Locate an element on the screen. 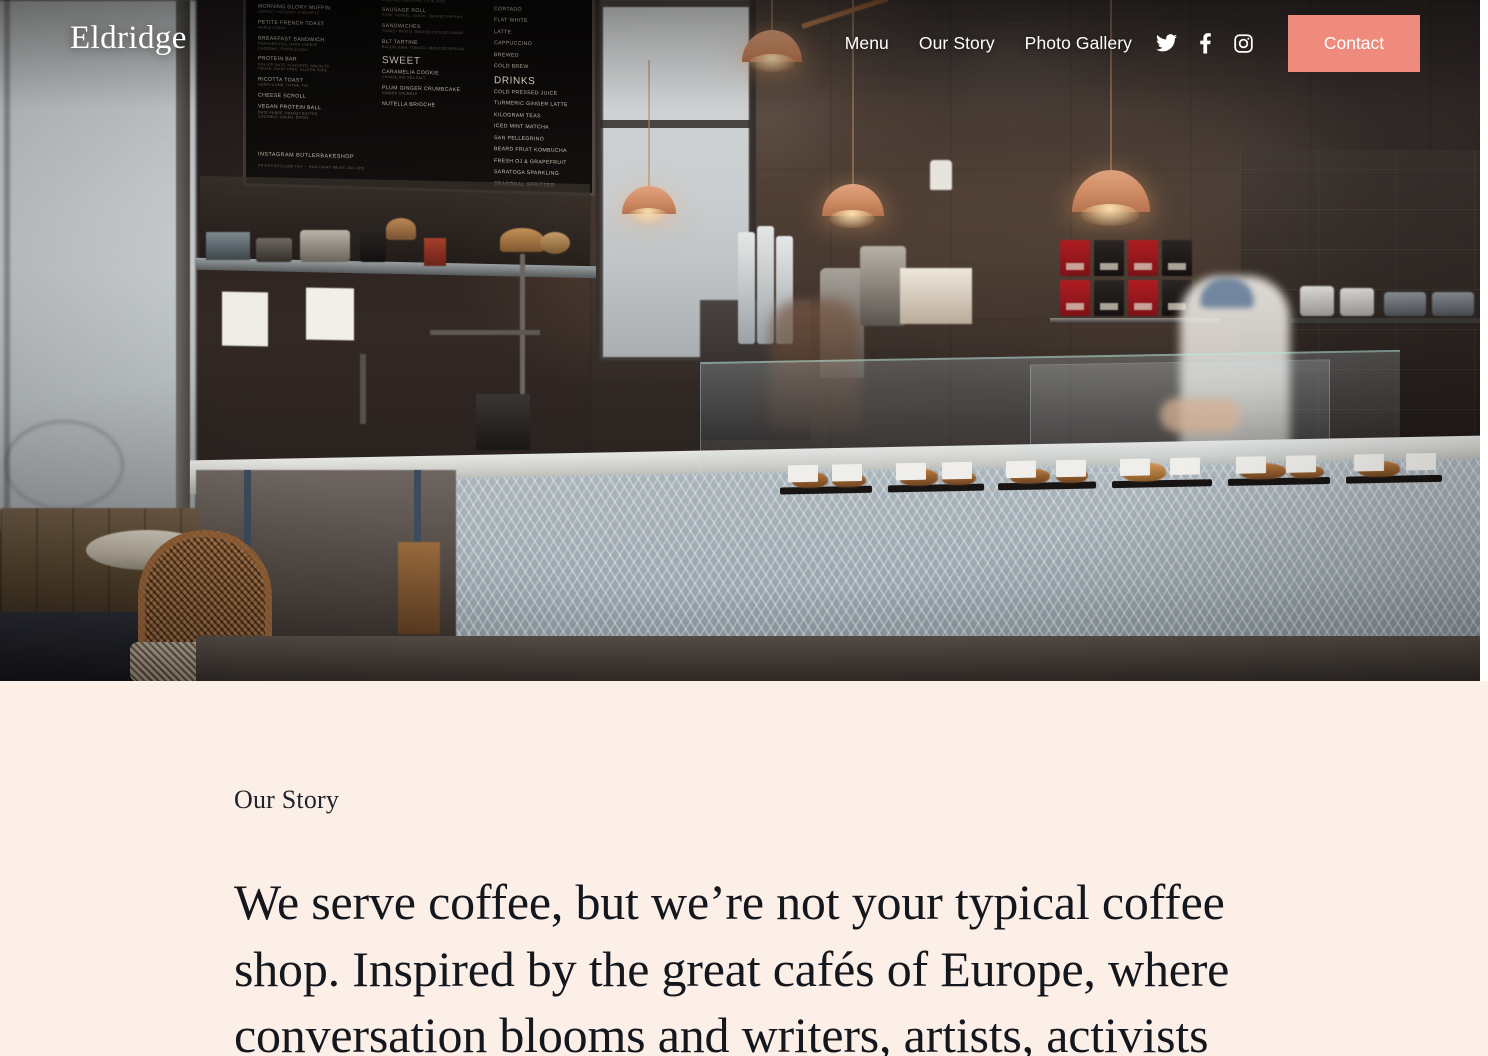 The image size is (1488, 1056). bicycle-outside is located at coordinates (64, 465).